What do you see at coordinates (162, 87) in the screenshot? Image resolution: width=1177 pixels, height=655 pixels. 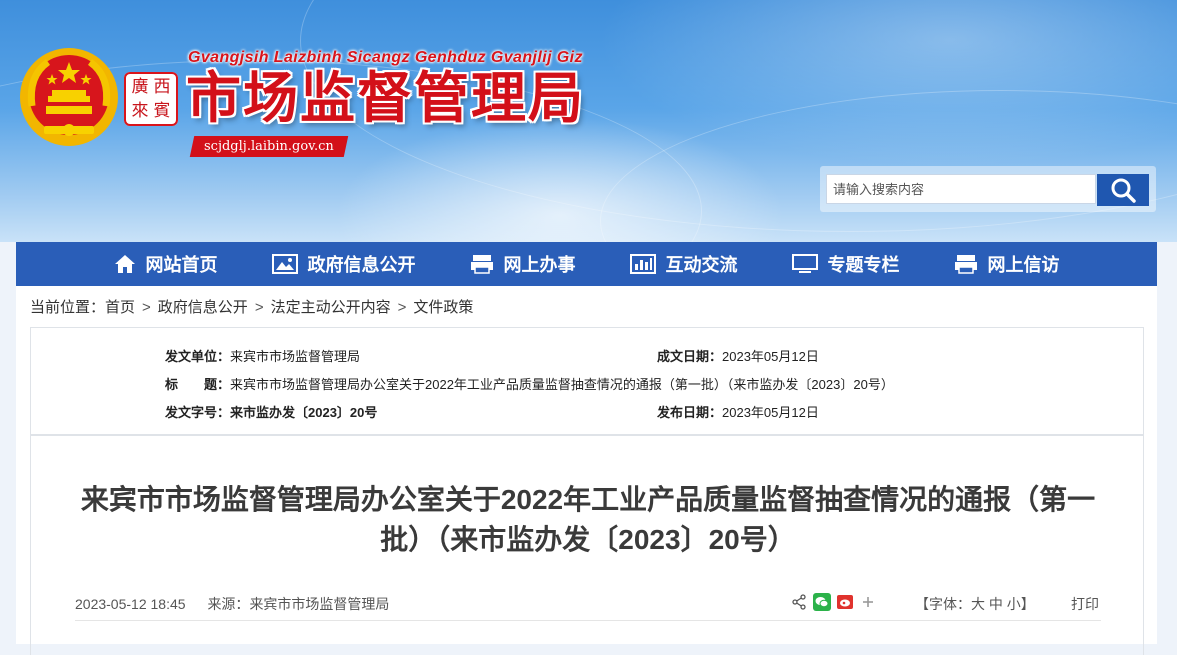 I see `seal-char: 西` at bounding box center [162, 87].